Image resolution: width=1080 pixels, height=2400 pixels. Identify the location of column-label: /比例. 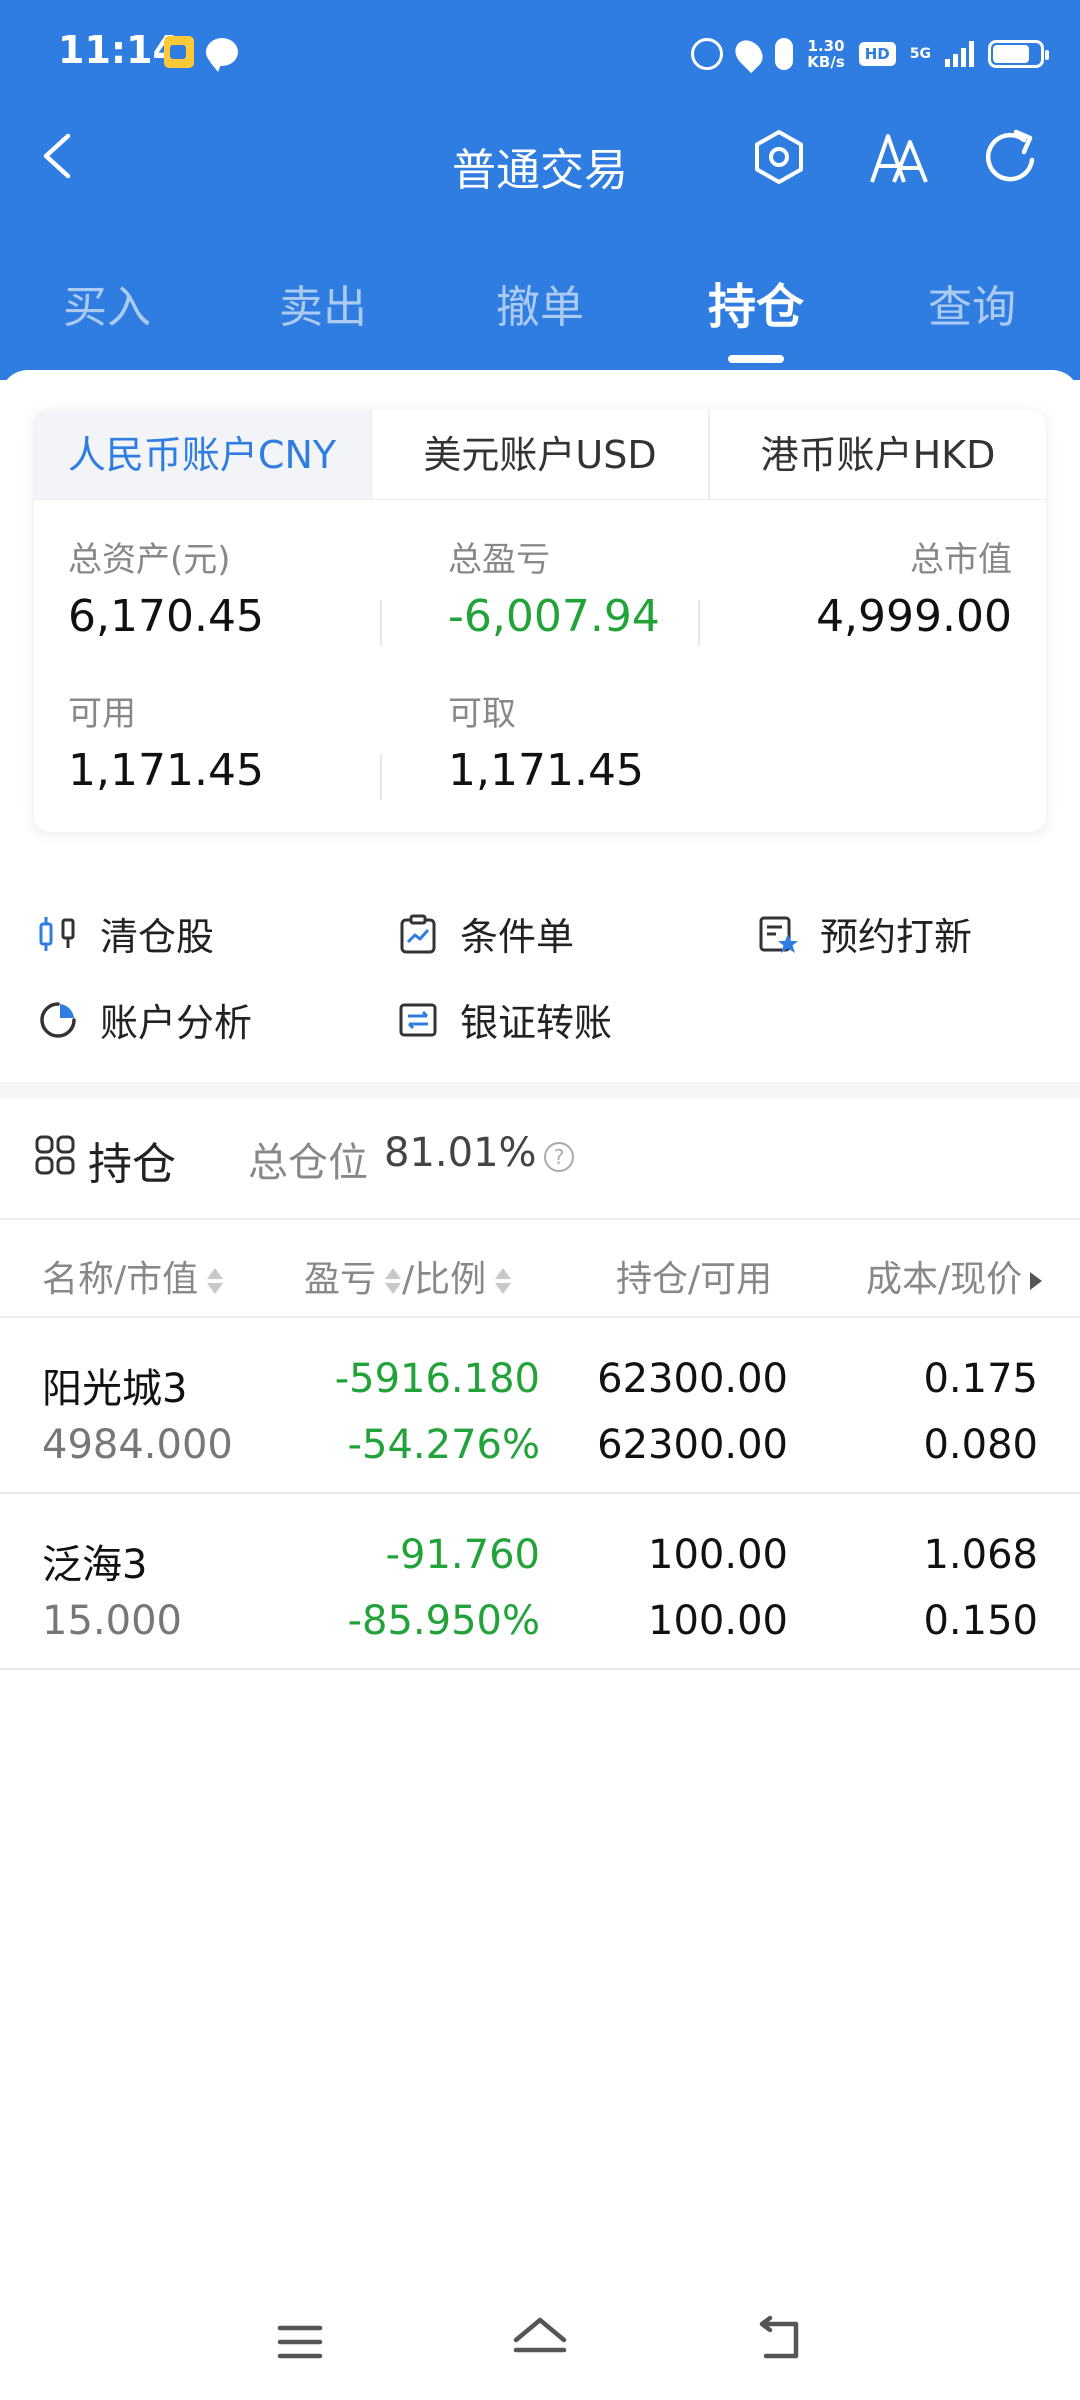
(444, 1279).